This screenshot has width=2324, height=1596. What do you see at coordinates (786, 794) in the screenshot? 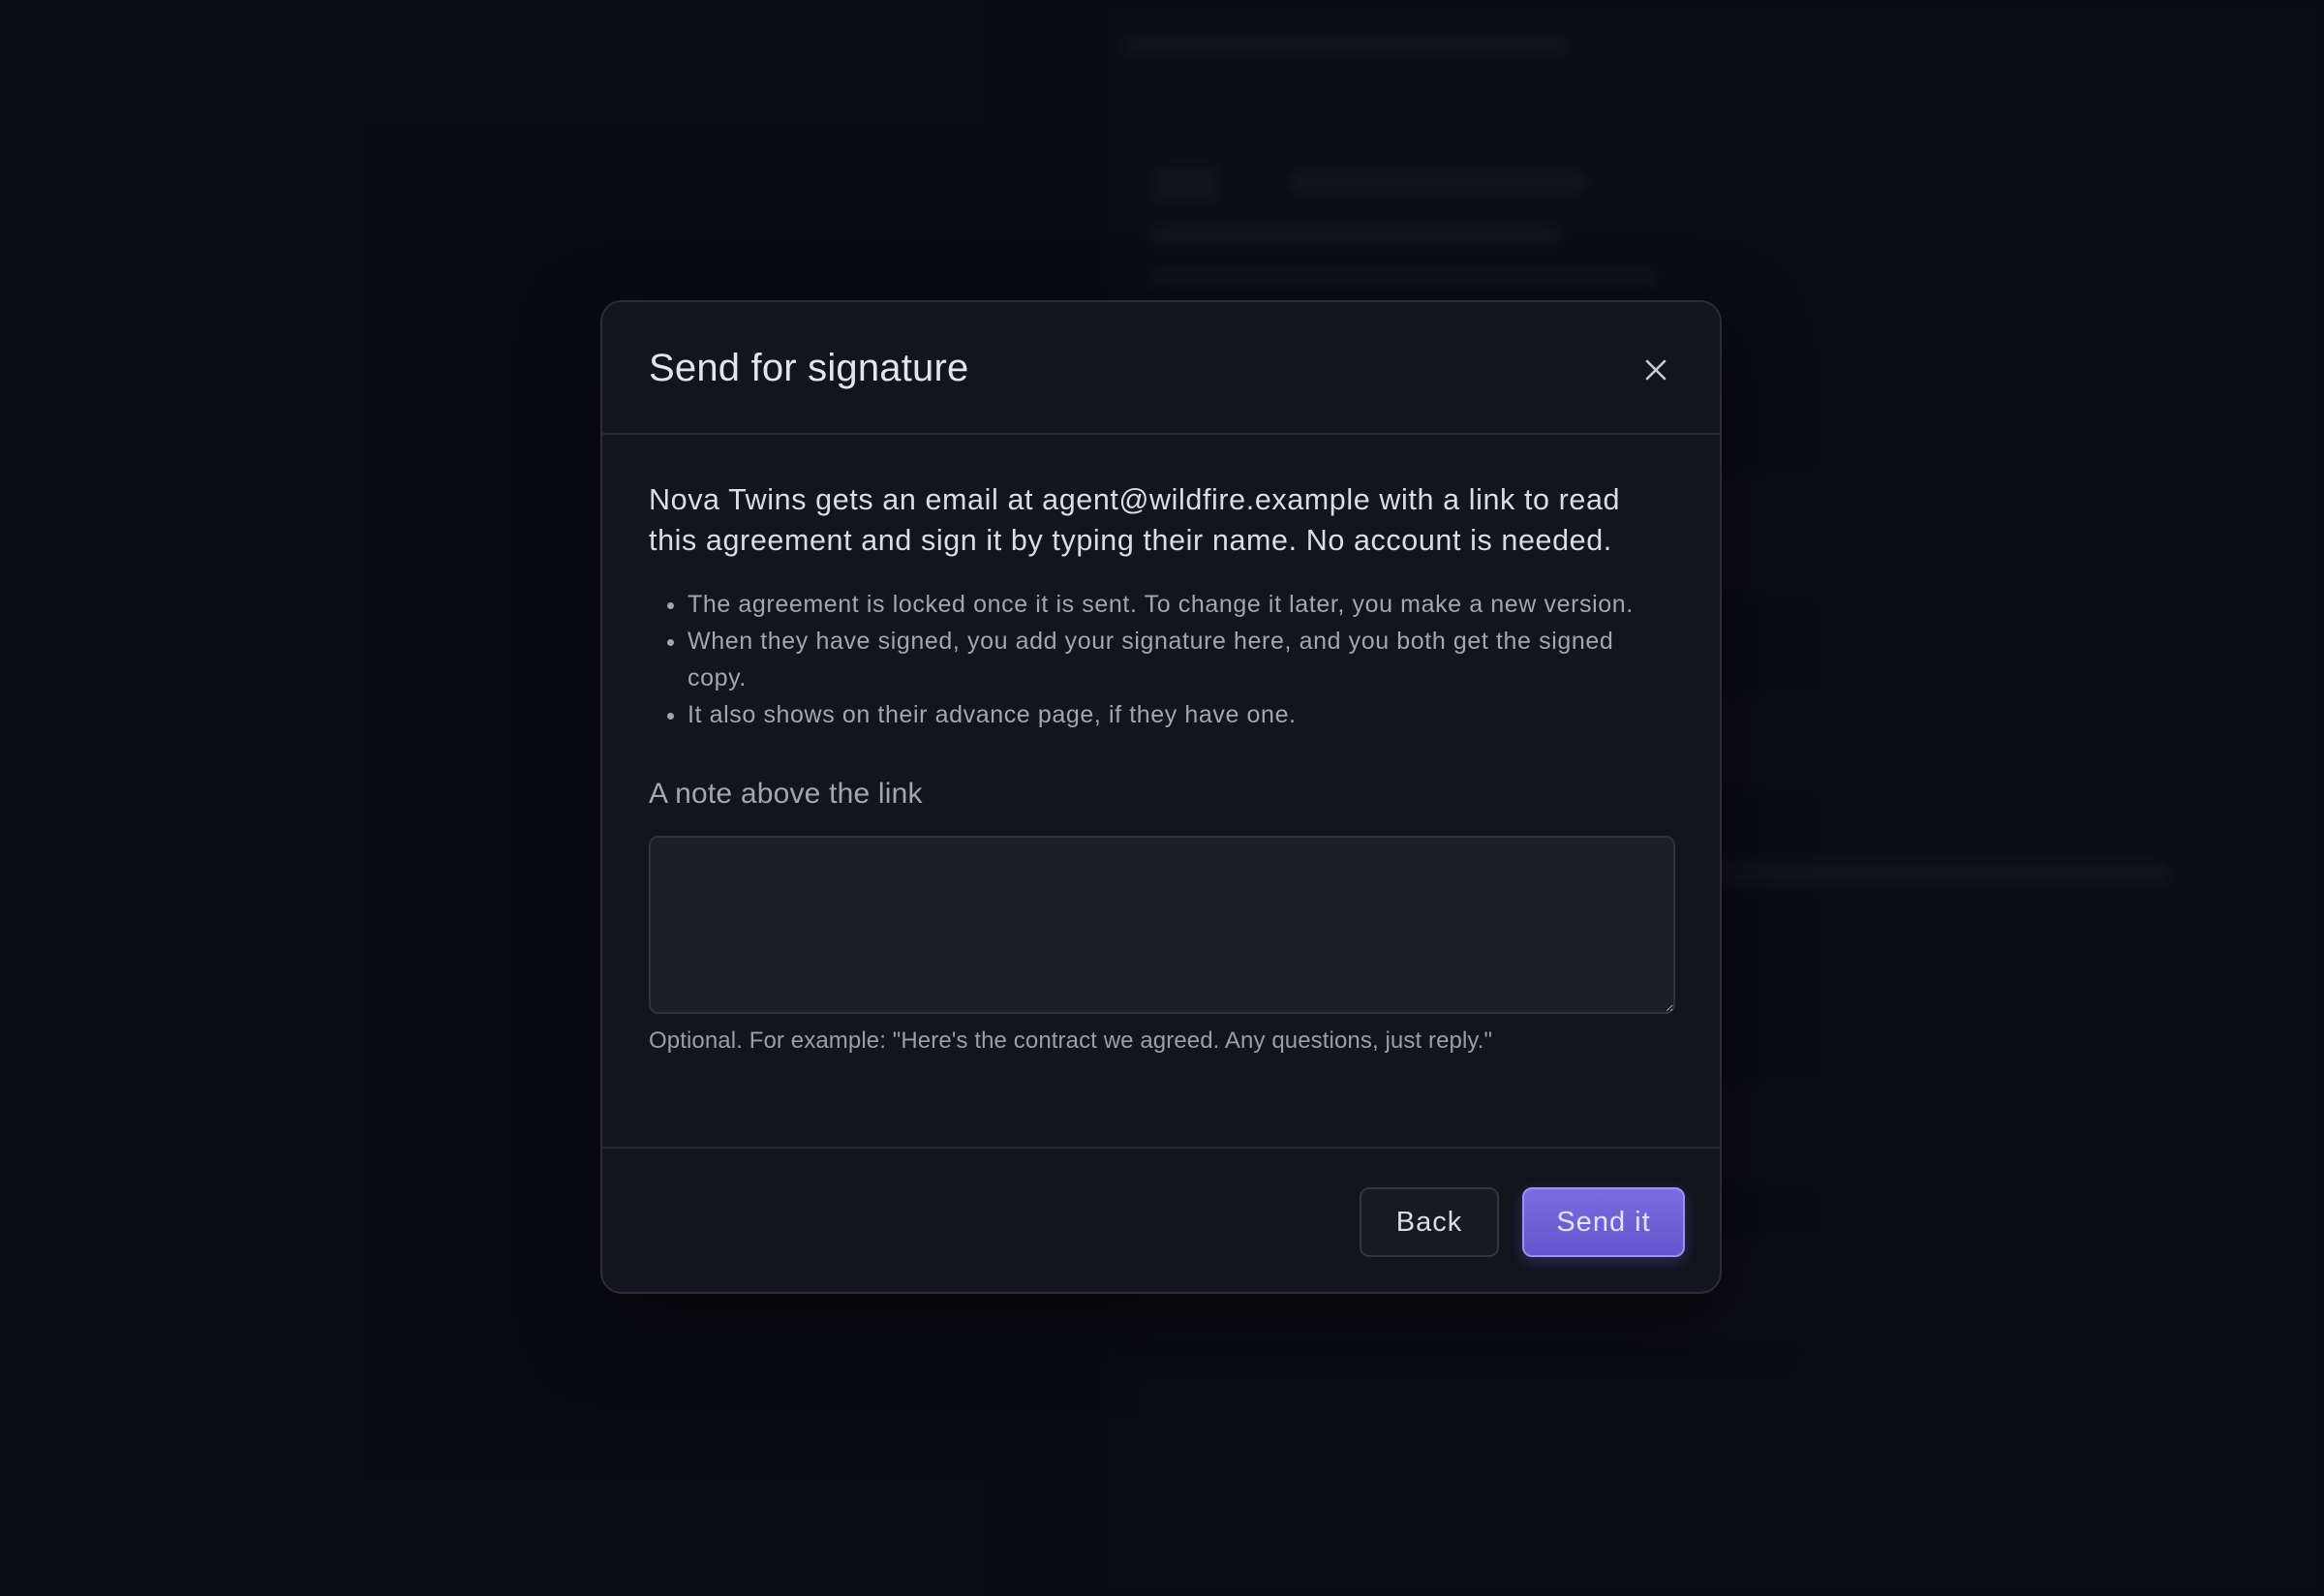
I see `note-label: A note above the link` at bounding box center [786, 794].